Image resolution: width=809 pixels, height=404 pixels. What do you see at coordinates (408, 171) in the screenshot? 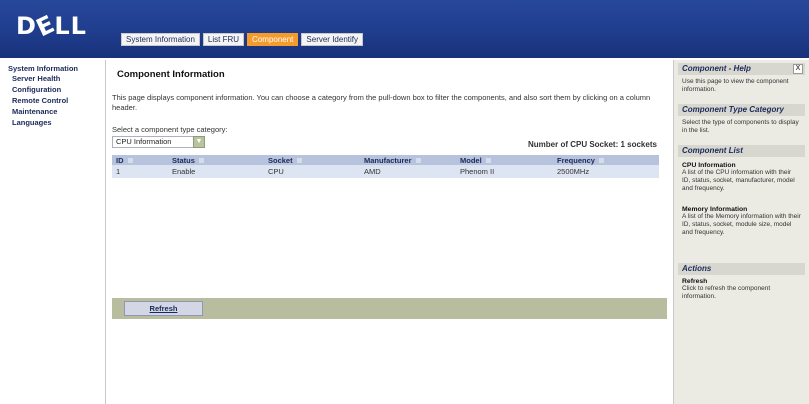
I see `cell-manufacturer: AMD` at bounding box center [408, 171].